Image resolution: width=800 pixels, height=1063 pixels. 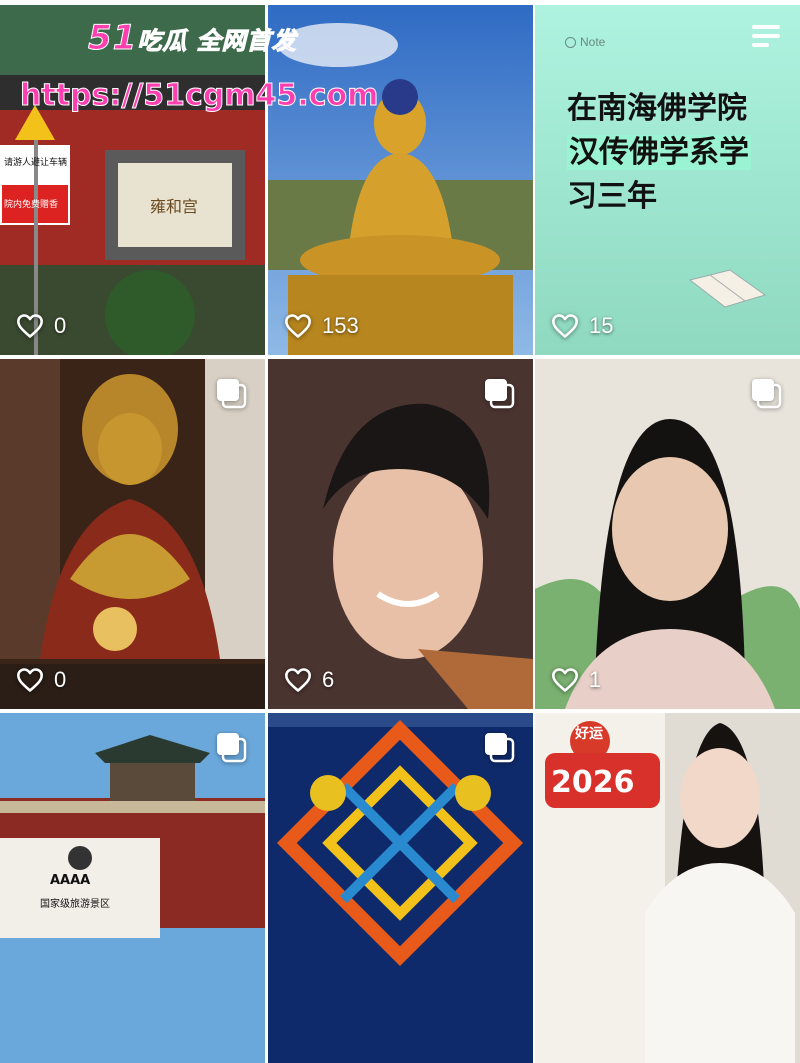 I want to click on grid-tile-new-year: 好运 2026, so click(x=667, y=888).